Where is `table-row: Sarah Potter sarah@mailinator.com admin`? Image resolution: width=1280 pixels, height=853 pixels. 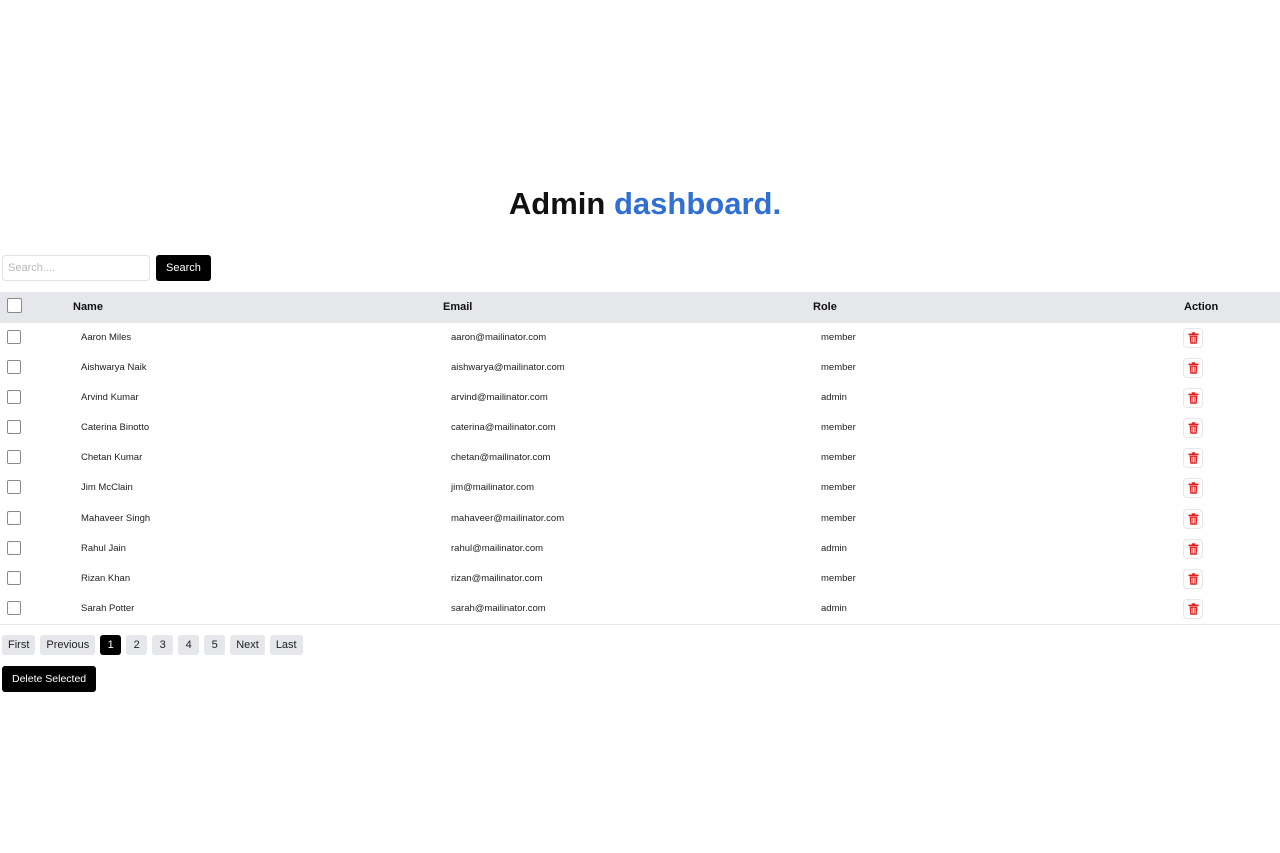
table-row: Sarah Potter sarah@mailinator.com admin is located at coordinates (640, 609).